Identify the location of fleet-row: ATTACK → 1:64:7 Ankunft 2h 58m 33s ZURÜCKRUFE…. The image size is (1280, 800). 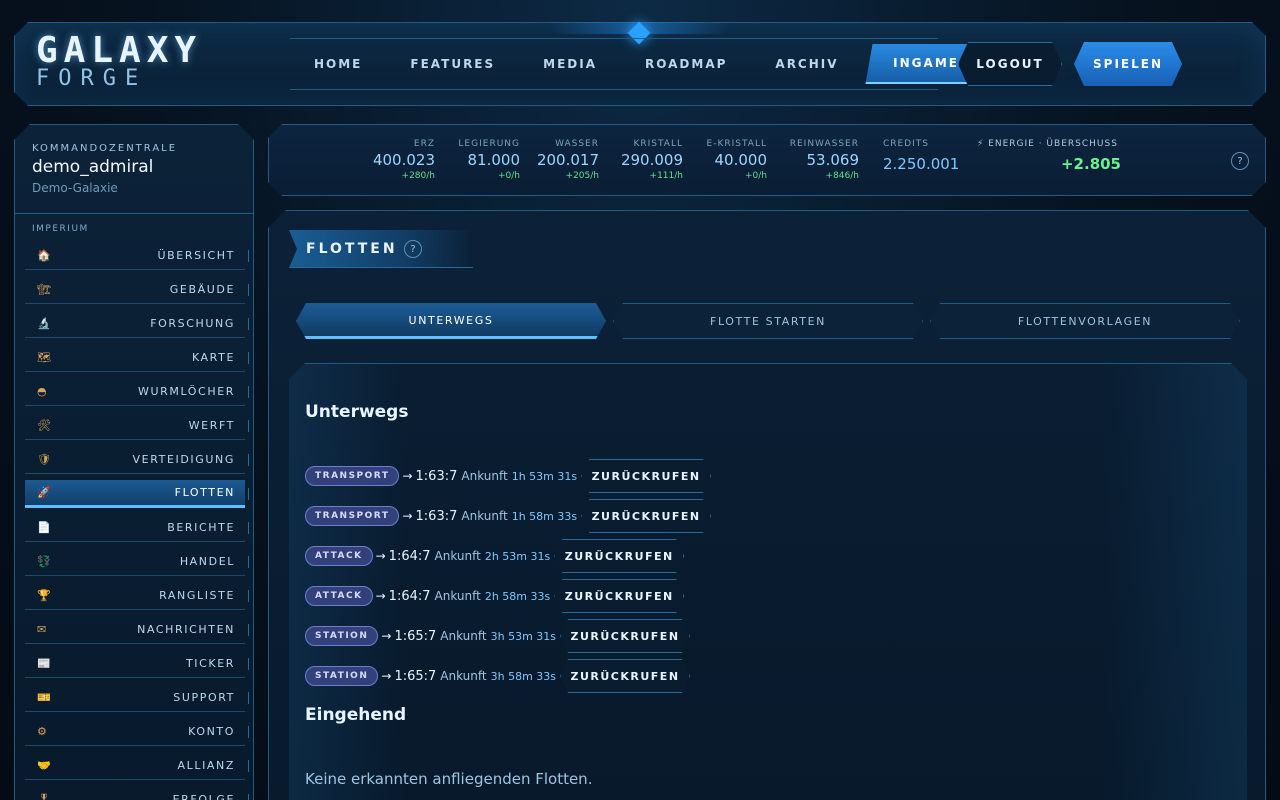
(494, 596).